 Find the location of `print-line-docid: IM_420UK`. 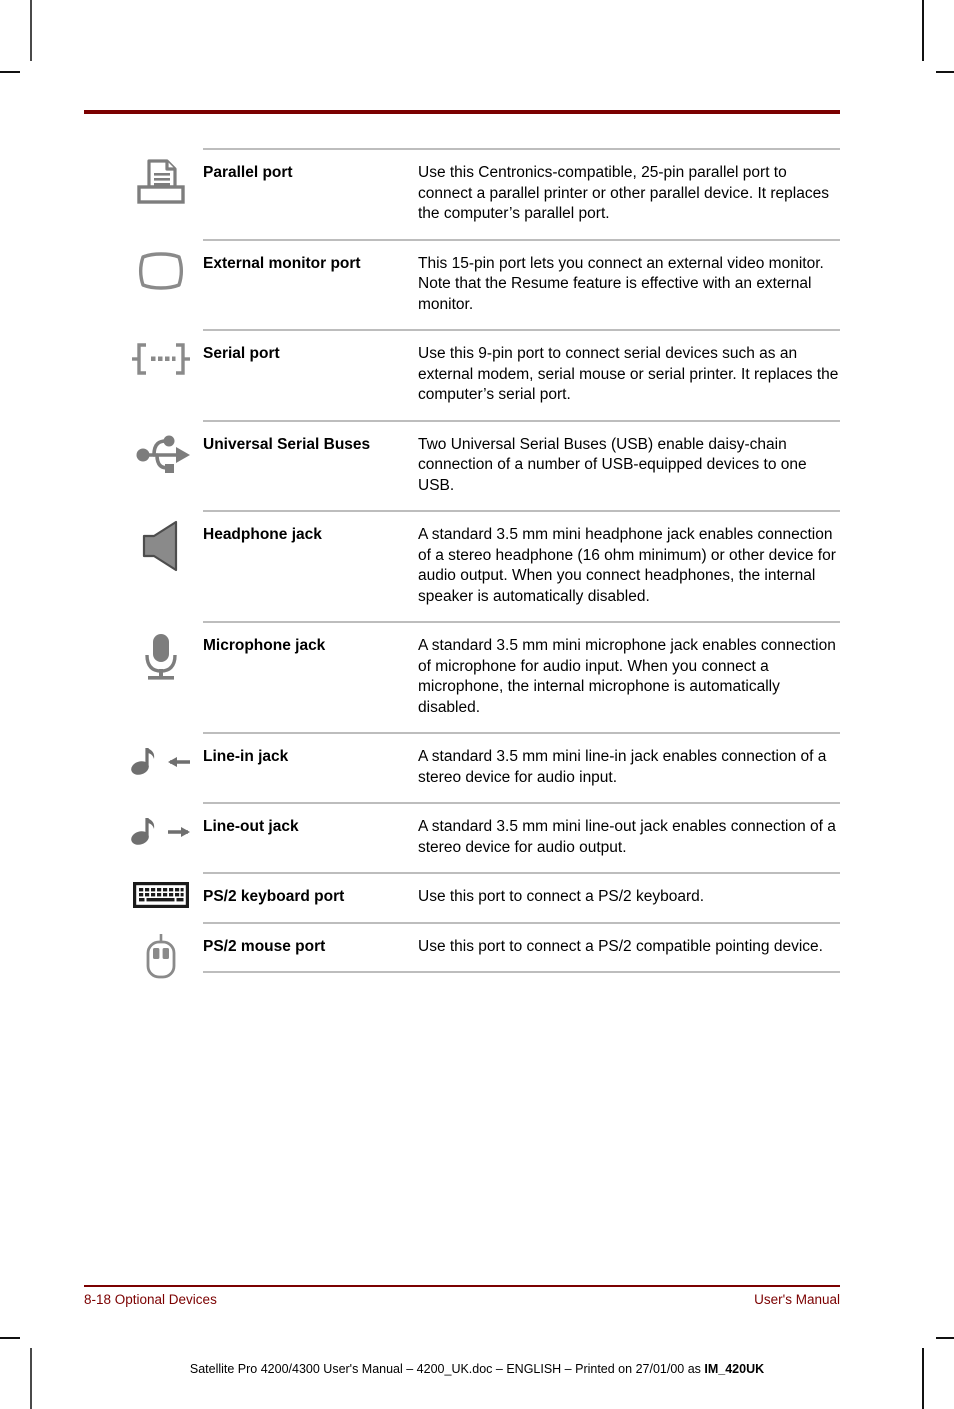

print-line-docid: IM_420UK is located at coordinates (734, 1369).